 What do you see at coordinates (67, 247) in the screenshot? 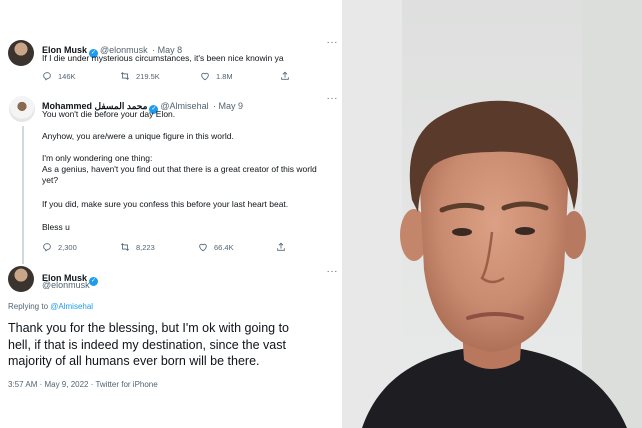
I see `reply-count: 2,300` at bounding box center [67, 247].